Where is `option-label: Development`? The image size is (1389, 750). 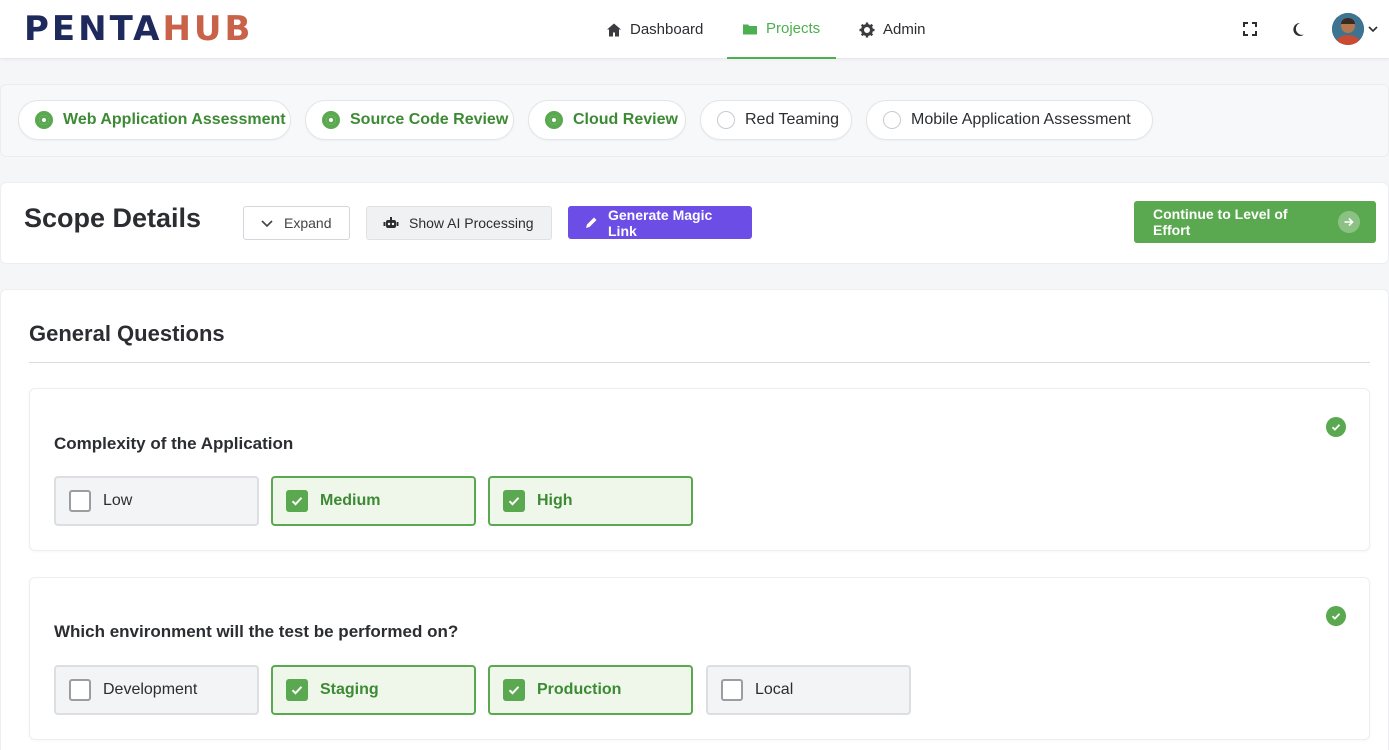 option-label: Development is located at coordinates (150, 689).